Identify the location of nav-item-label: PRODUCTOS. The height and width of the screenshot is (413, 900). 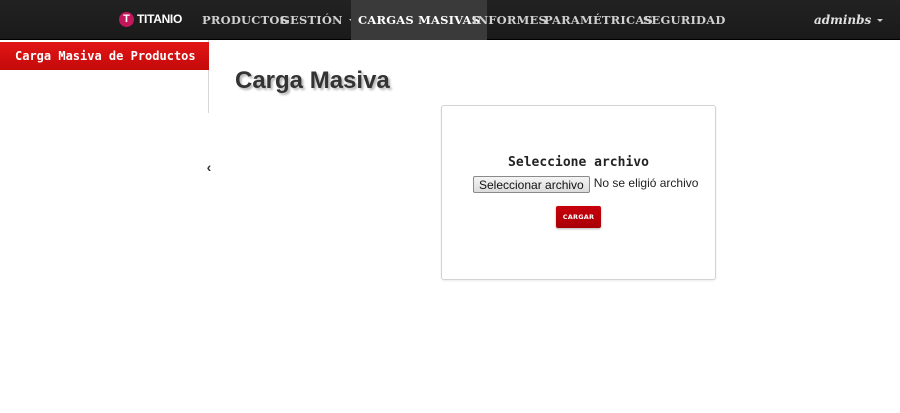
(245, 20).